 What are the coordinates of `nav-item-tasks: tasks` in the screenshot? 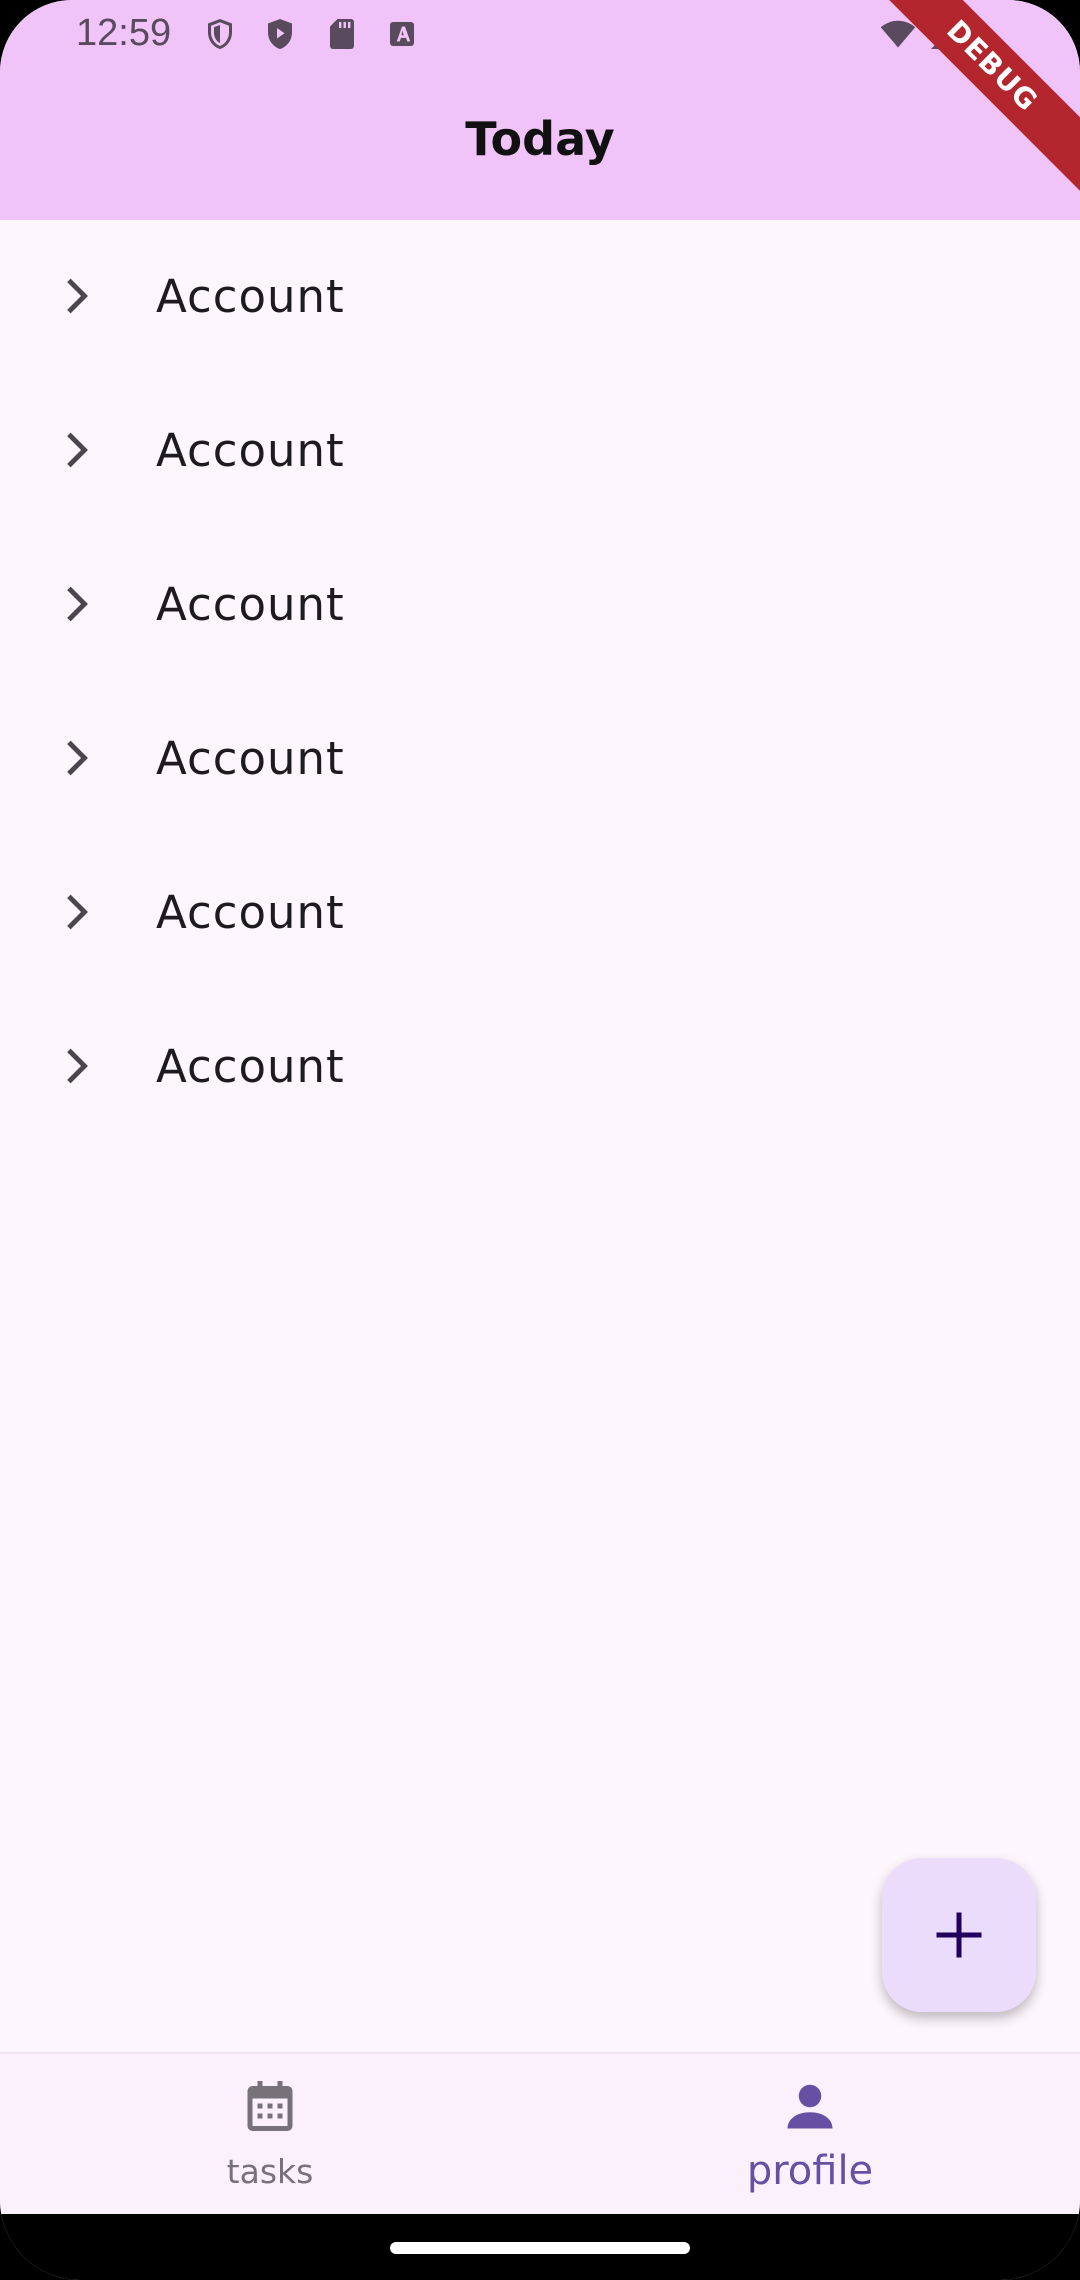 It's located at (270, 2134).